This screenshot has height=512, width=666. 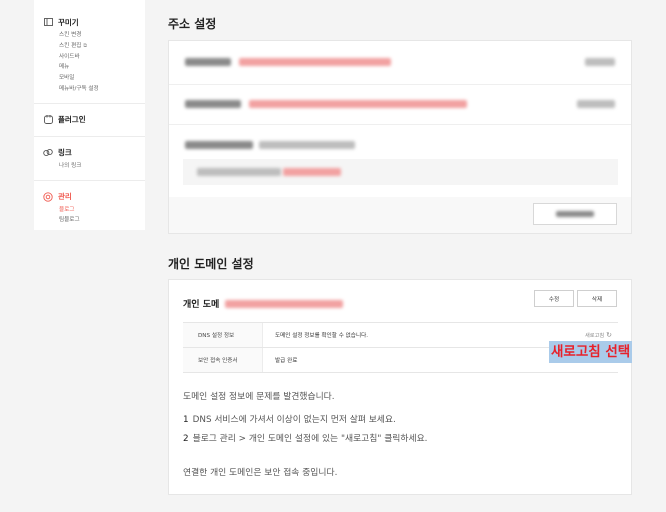 I want to click on sidebar-group-plugin: 플러그인, so click(x=89, y=119).